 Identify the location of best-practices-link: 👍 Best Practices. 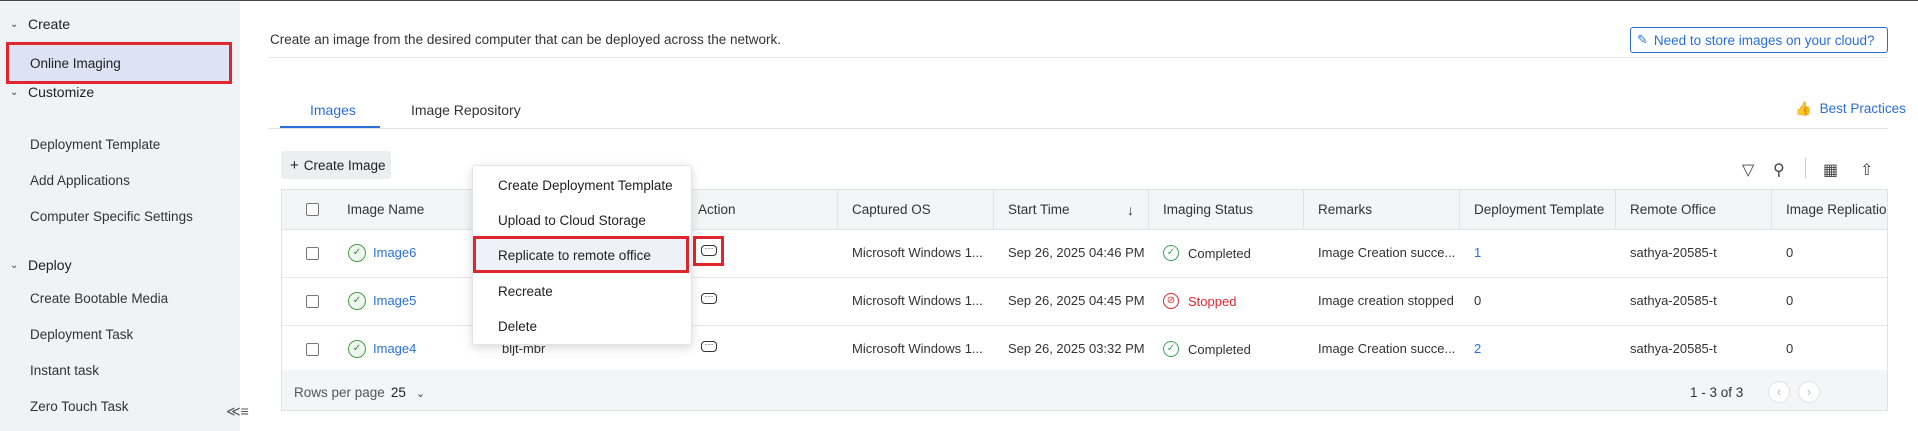
(1850, 109).